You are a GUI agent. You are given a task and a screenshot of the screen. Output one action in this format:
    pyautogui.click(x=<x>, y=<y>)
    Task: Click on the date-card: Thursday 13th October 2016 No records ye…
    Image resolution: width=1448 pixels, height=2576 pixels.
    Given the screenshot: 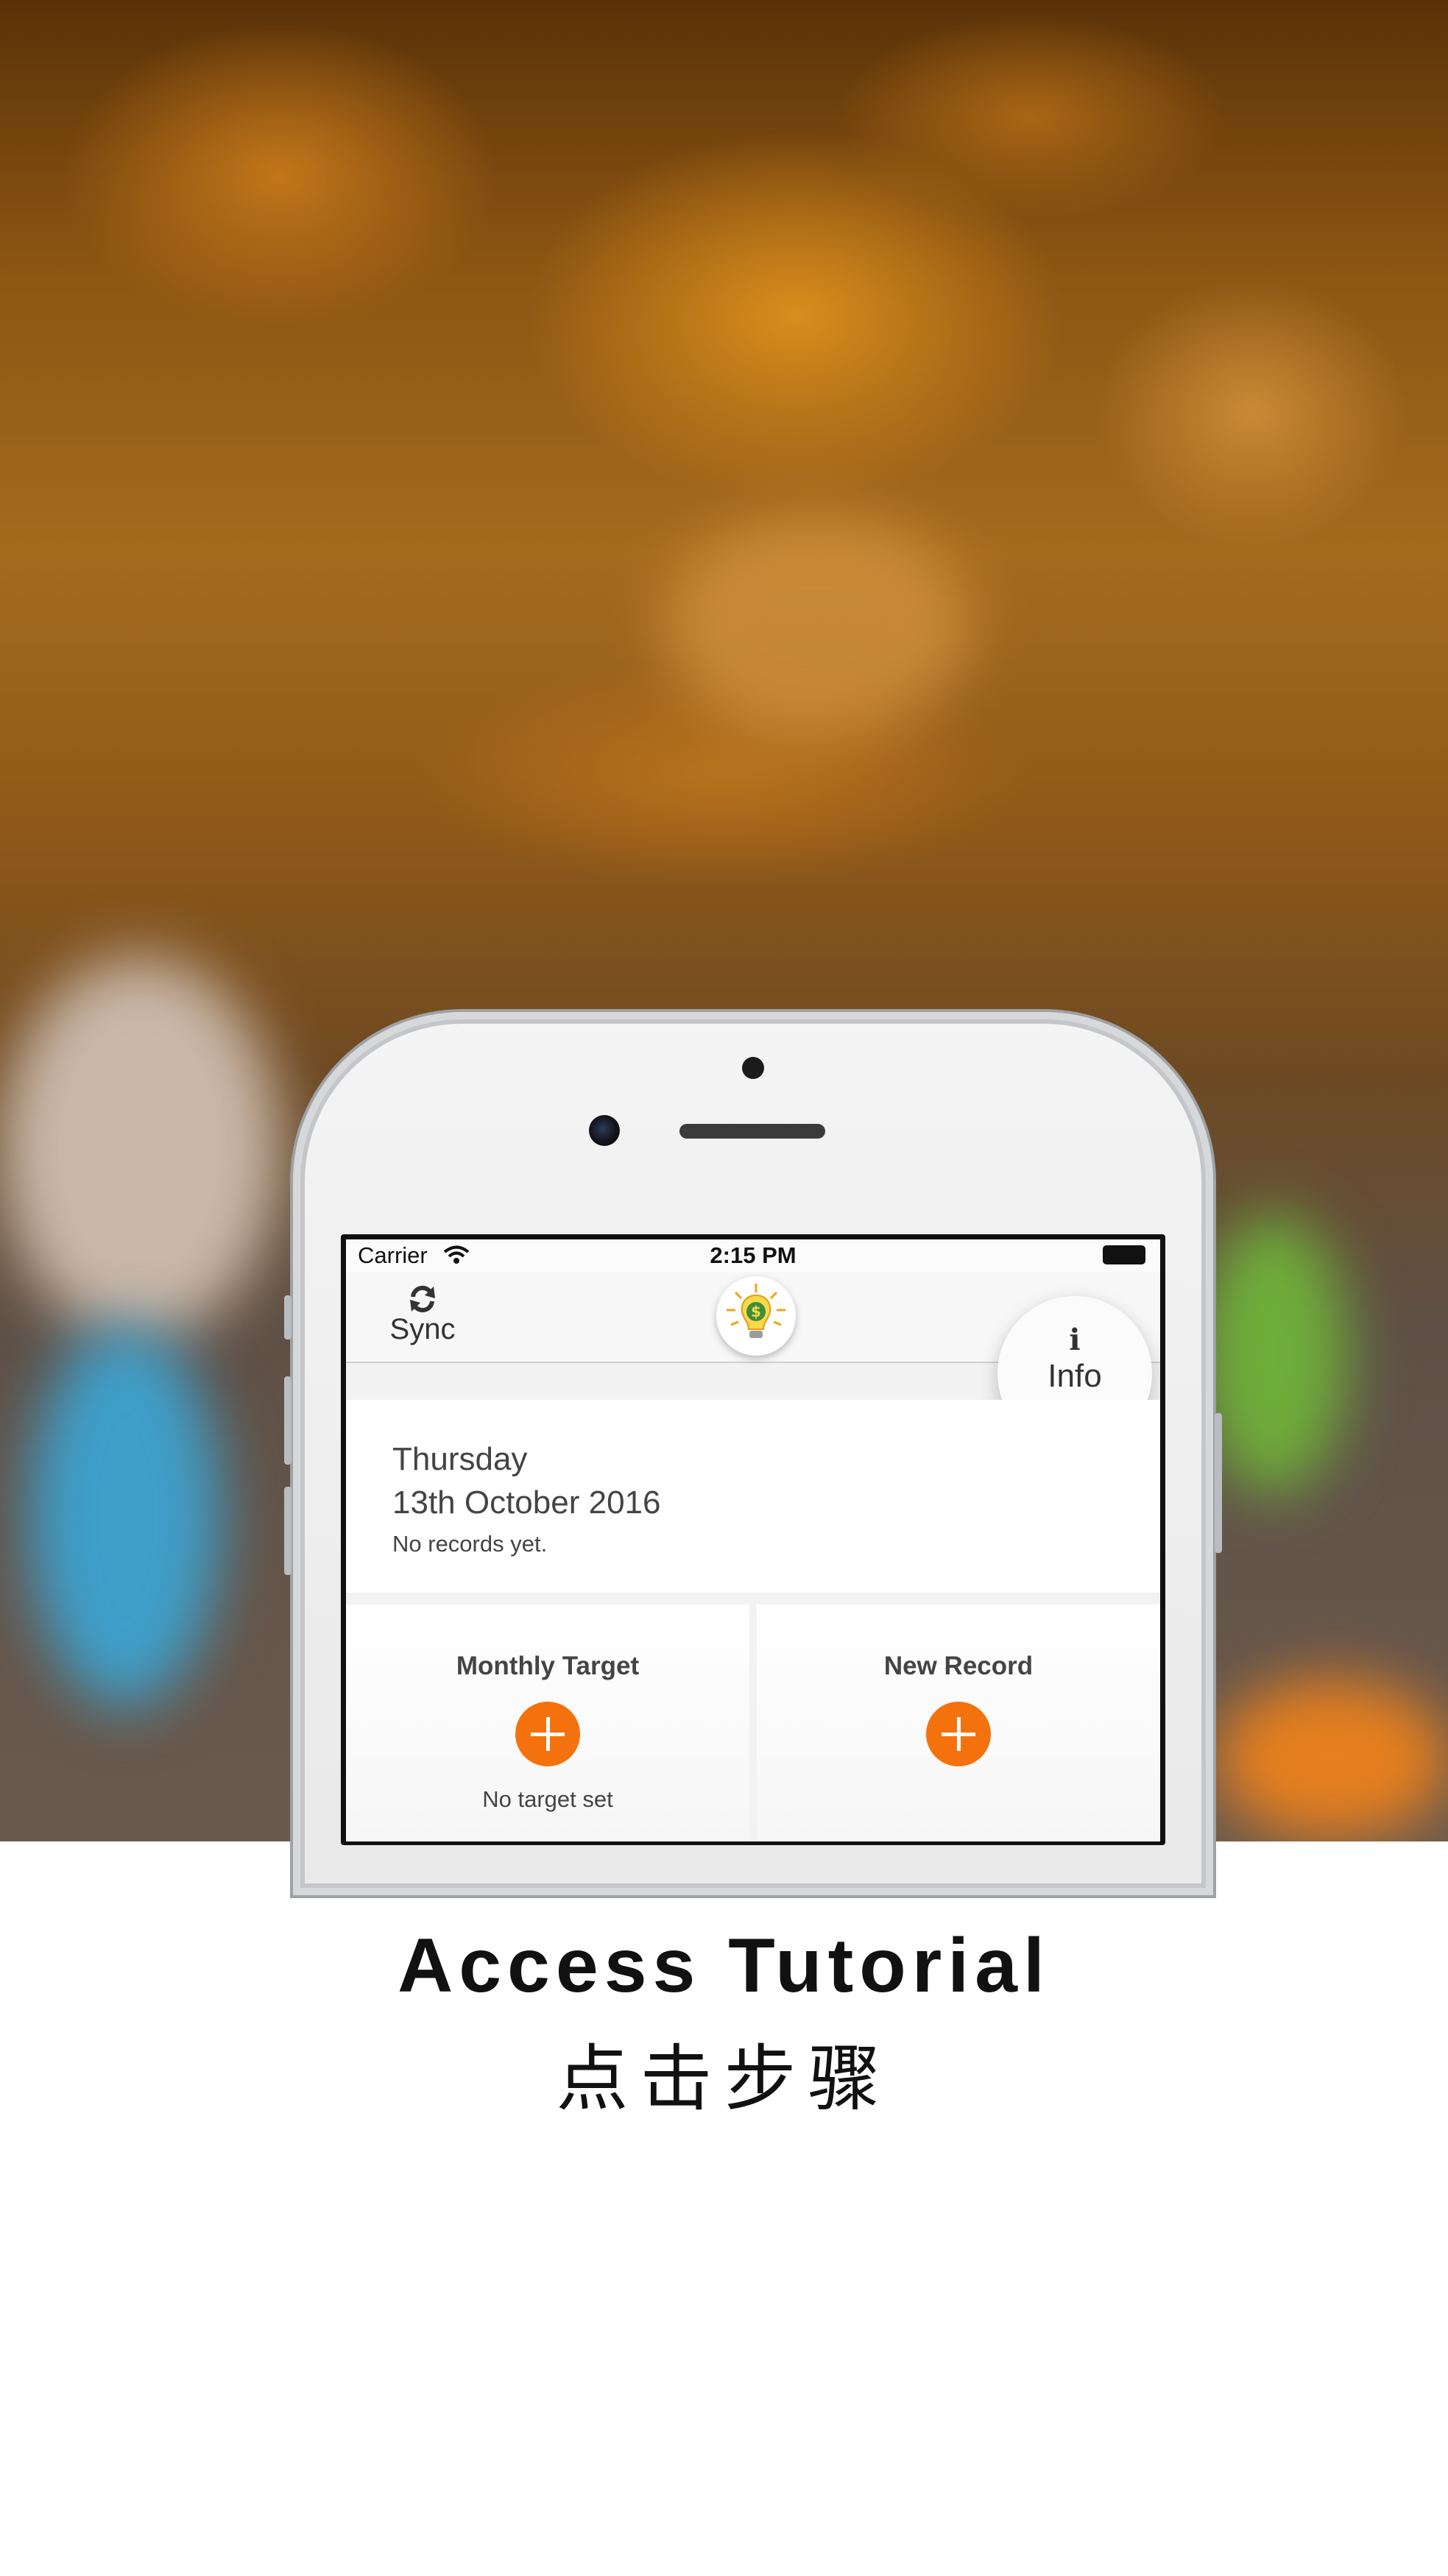 What is the action you would take?
    pyautogui.click(x=753, y=1496)
    